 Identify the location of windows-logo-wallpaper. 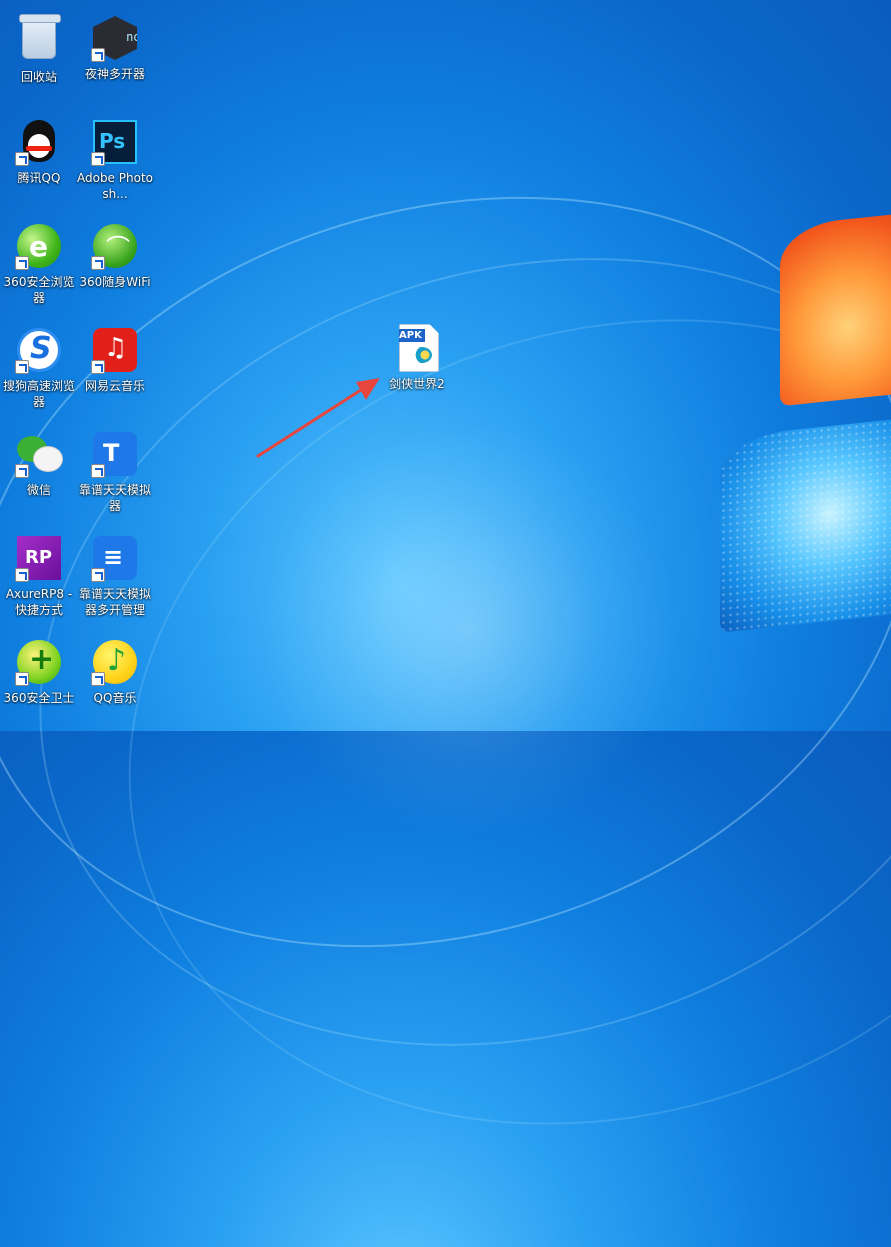
(805, 429).